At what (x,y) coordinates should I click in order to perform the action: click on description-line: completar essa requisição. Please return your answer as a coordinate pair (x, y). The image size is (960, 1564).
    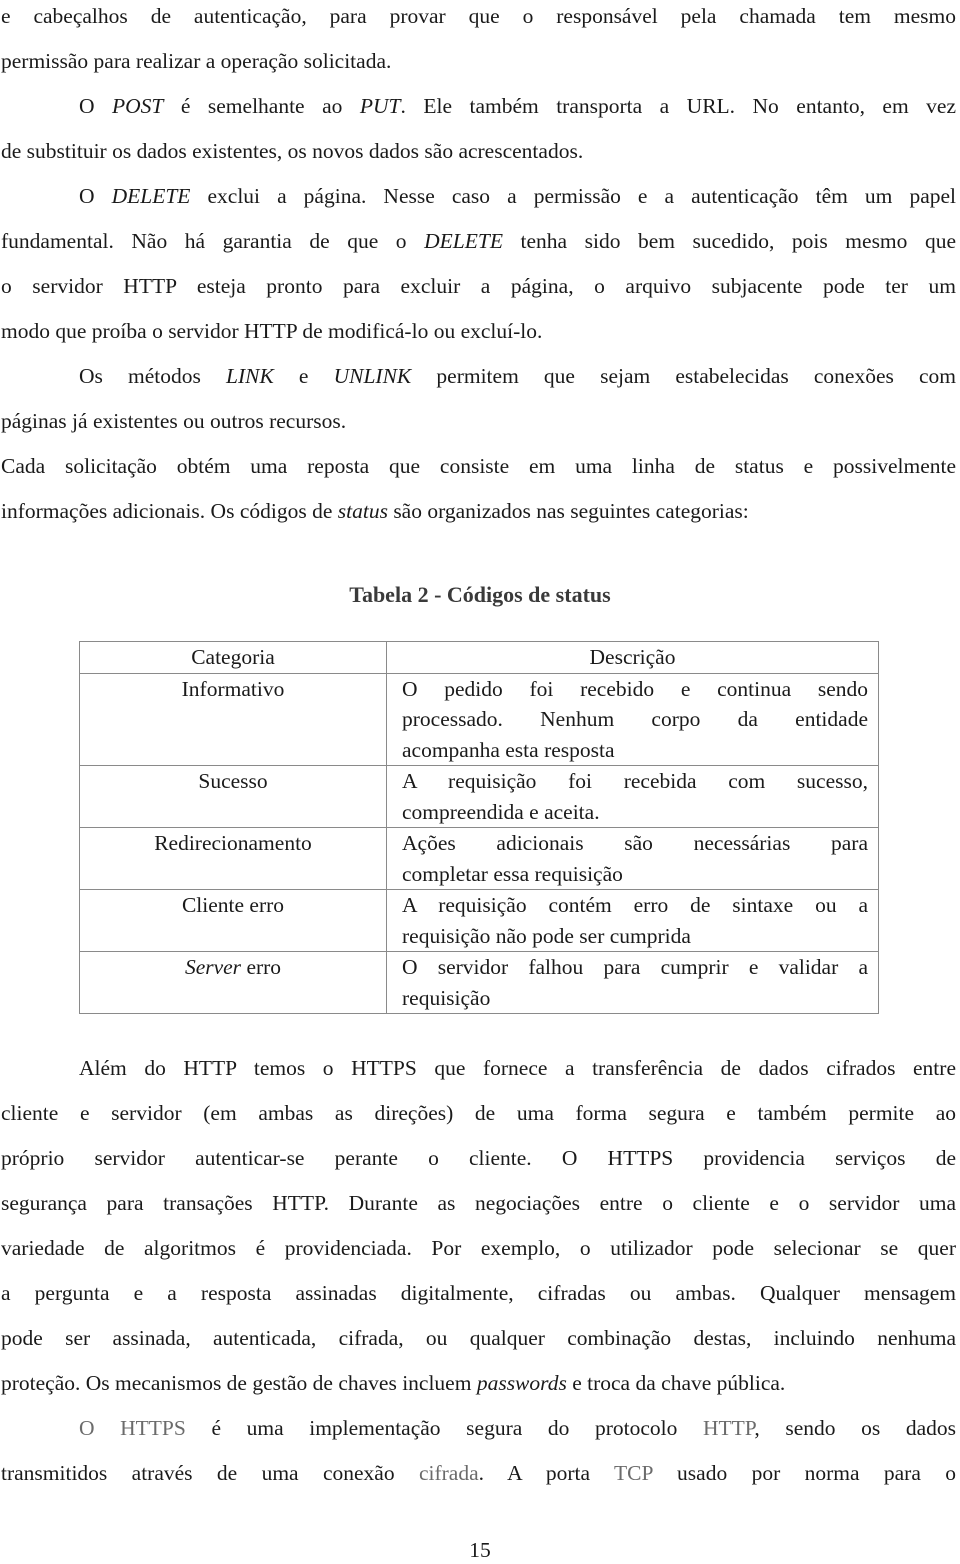
    Looking at the image, I should click on (512, 873).